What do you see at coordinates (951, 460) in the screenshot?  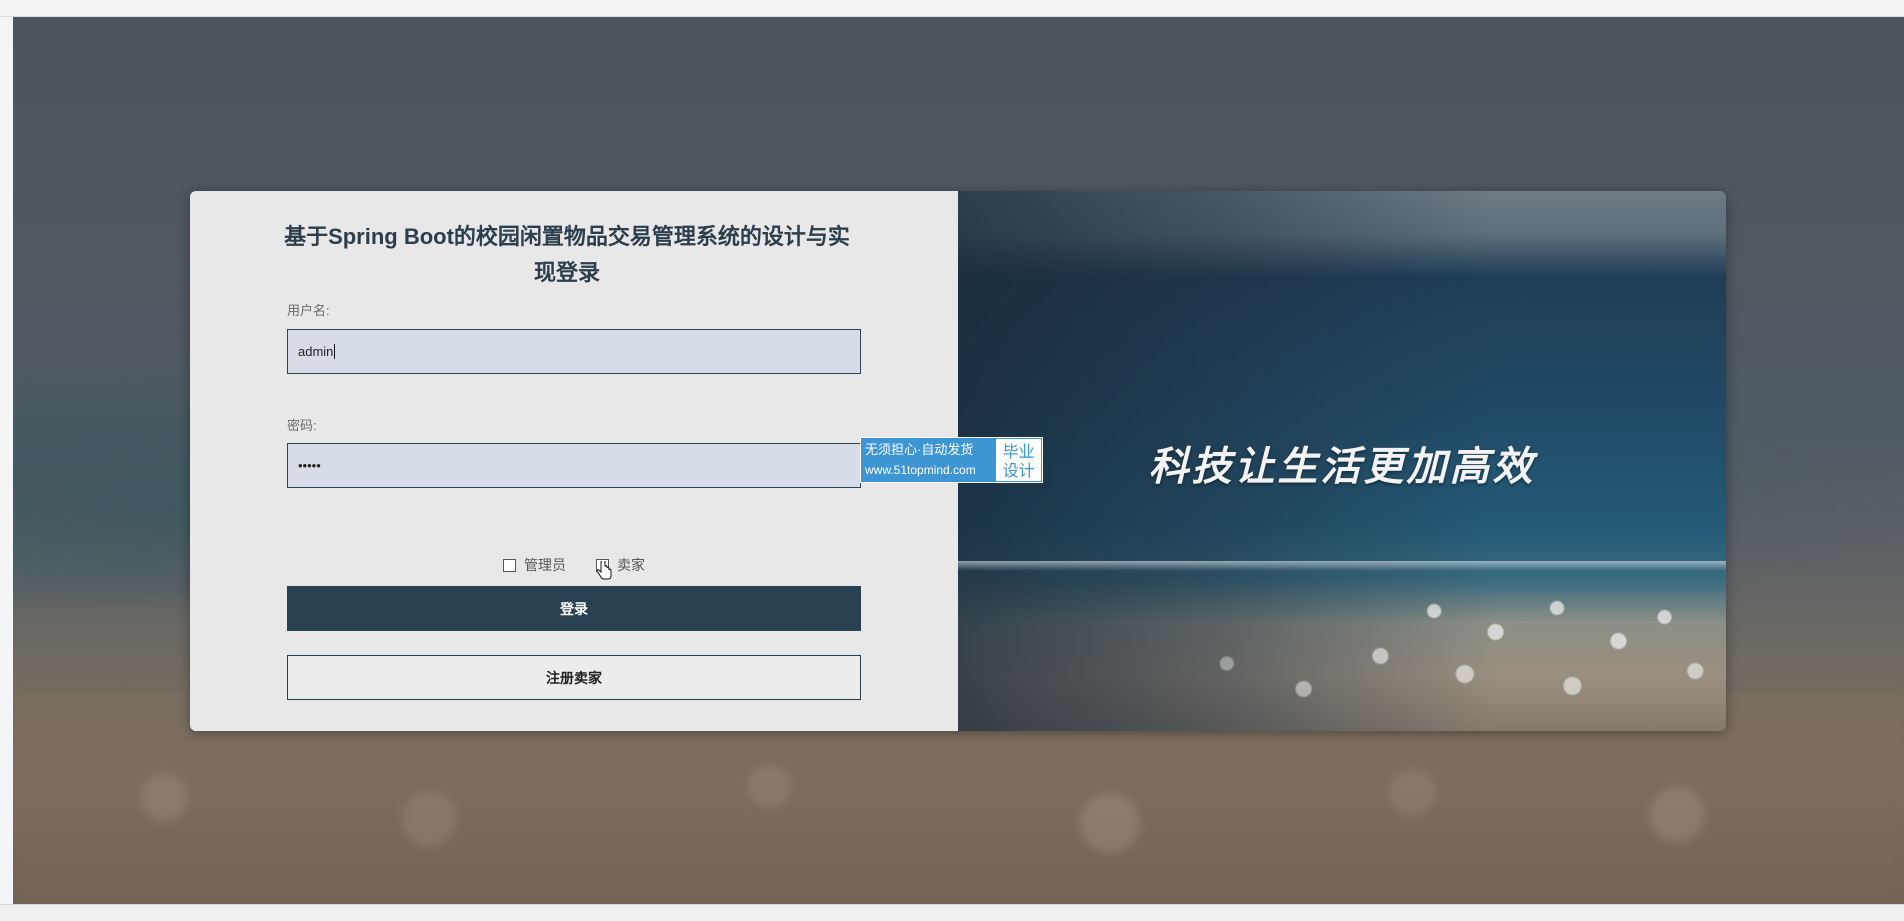 I see `watermark-badge: 无须担心·自动发货 www.51topmind.com 毕业设计` at bounding box center [951, 460].